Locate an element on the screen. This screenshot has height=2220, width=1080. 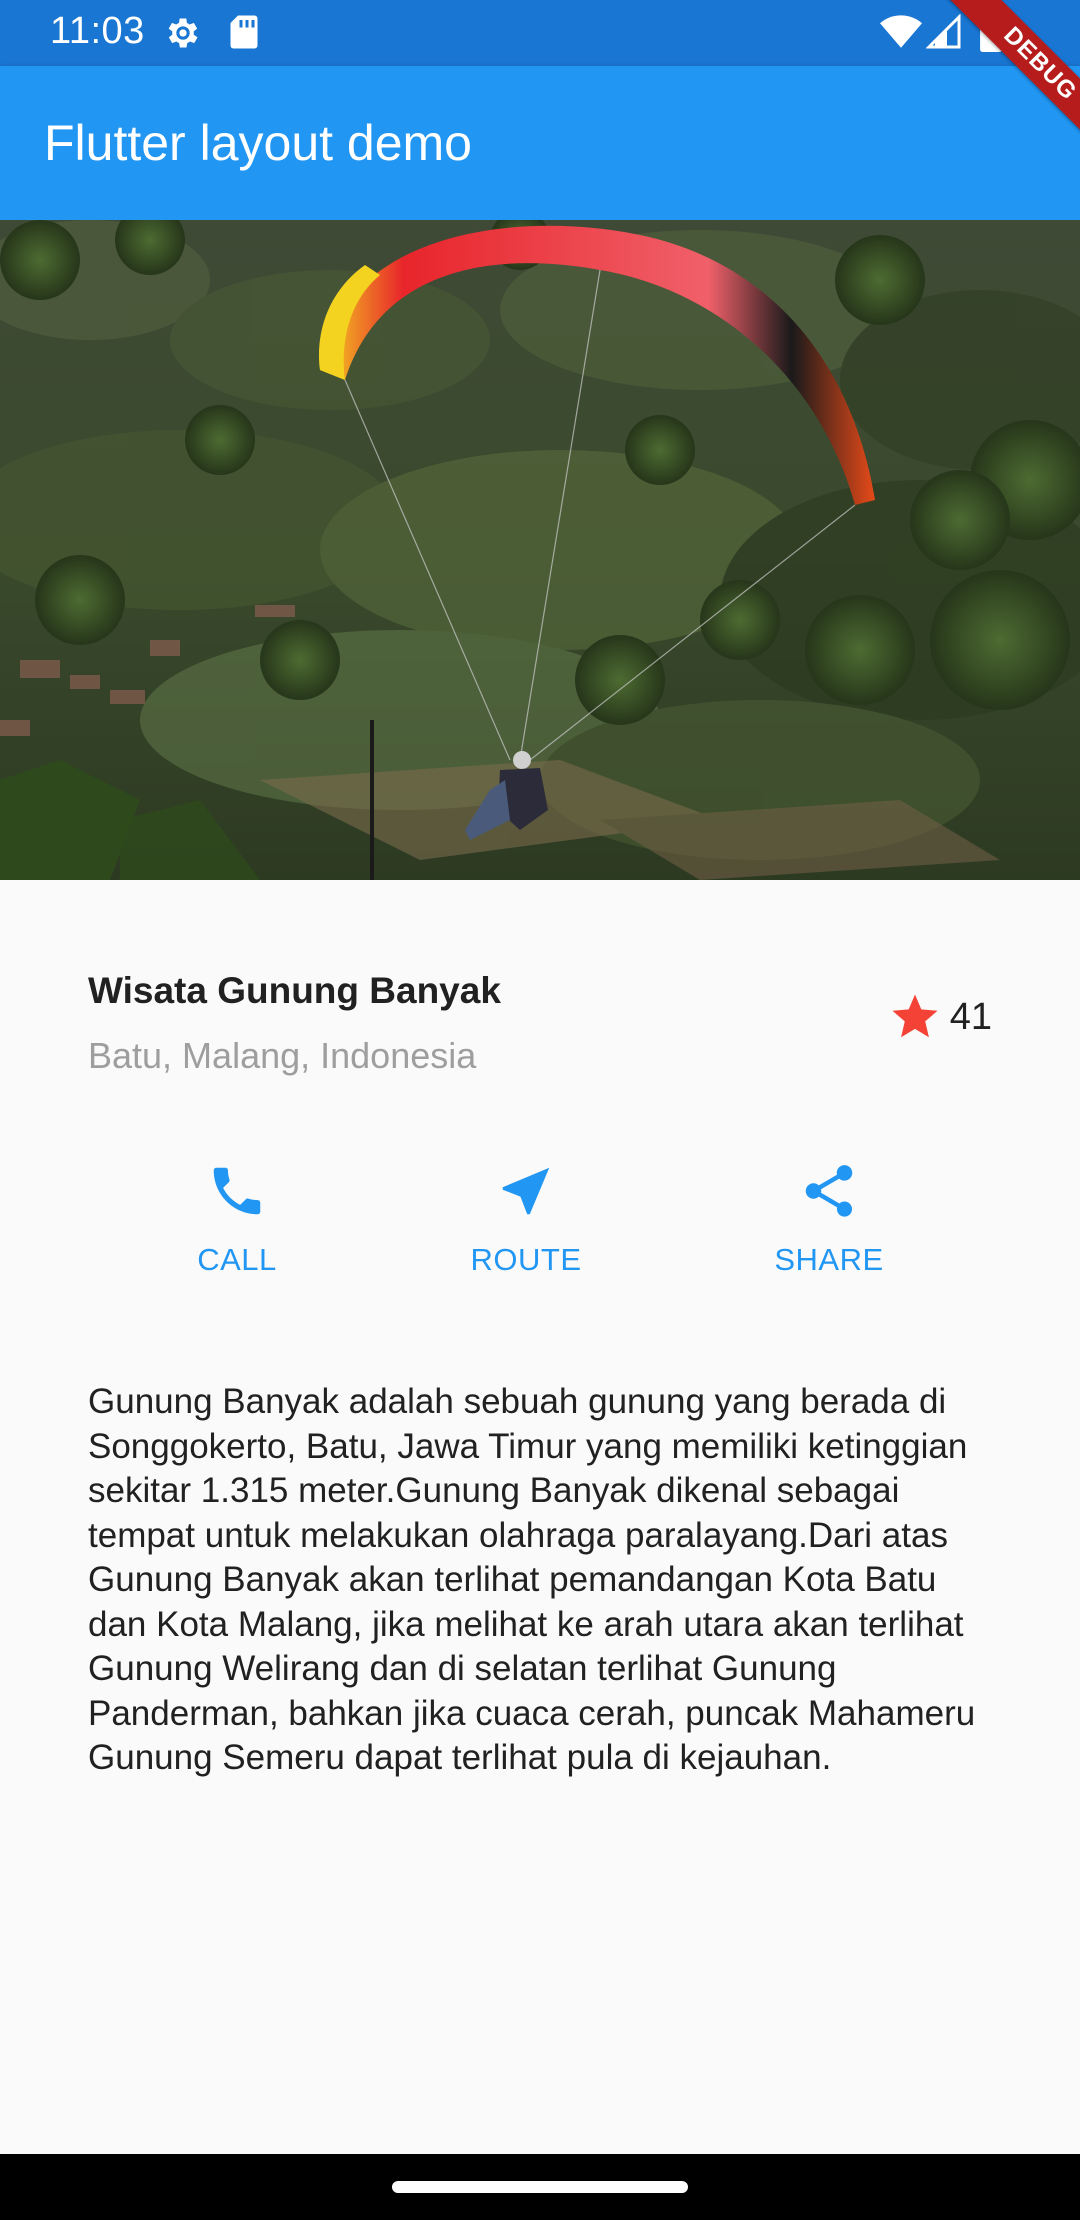
star-icon is located at coordinates (915, 1016).